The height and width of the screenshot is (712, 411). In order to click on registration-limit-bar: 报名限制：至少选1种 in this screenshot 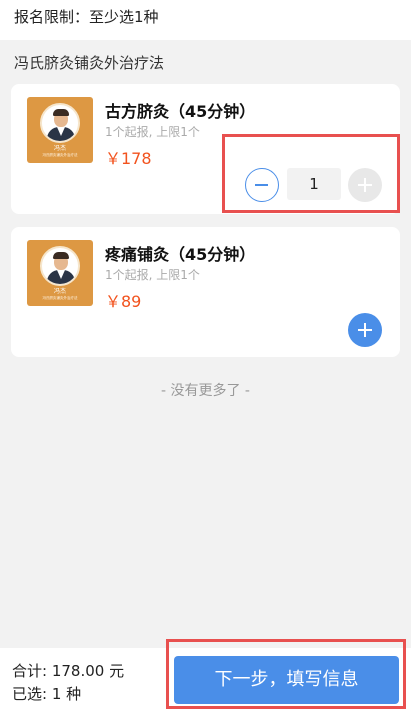, I will do `click(205, 20)`.